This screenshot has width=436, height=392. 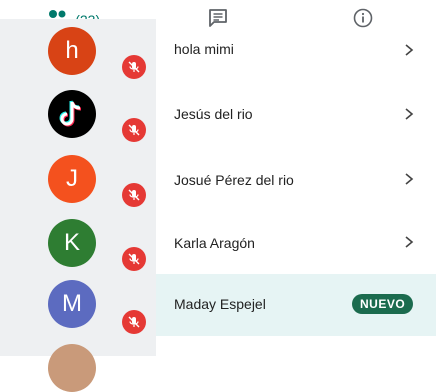 I want to click on participant-name: Maday Espejel, so click(x=220, y=304).